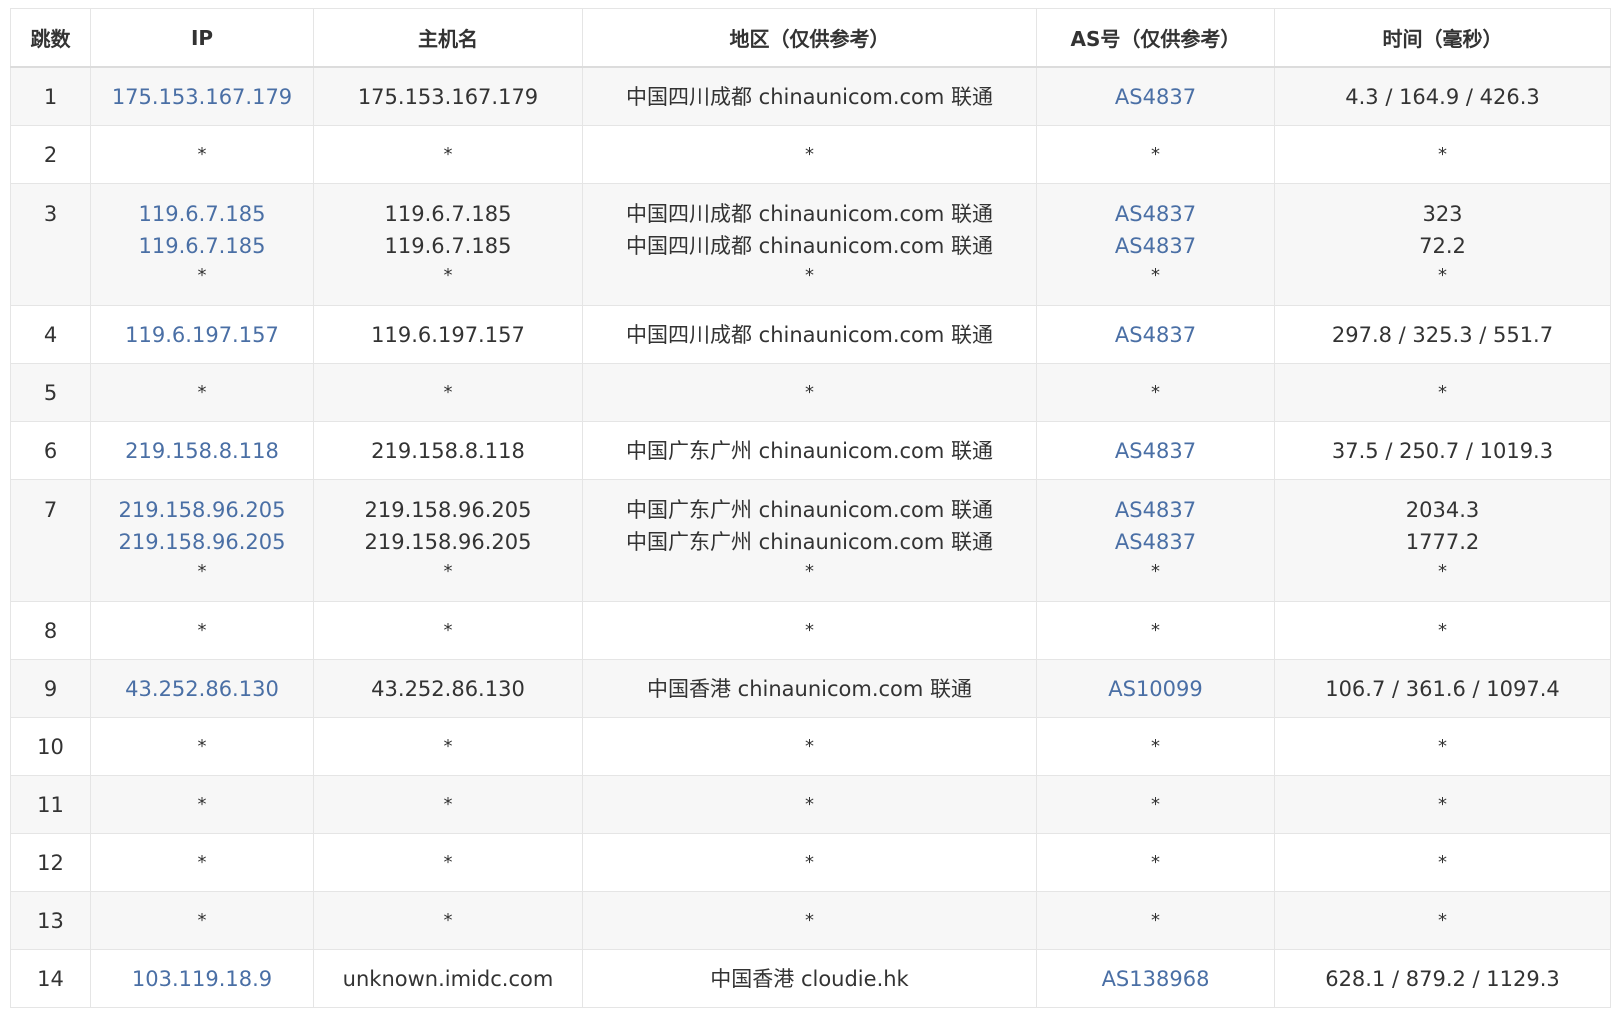 The image size is (1617, 1021). Describe the element at coordinates (50, 154) in the screenshot. I see `hop-cell: 2` at that location.